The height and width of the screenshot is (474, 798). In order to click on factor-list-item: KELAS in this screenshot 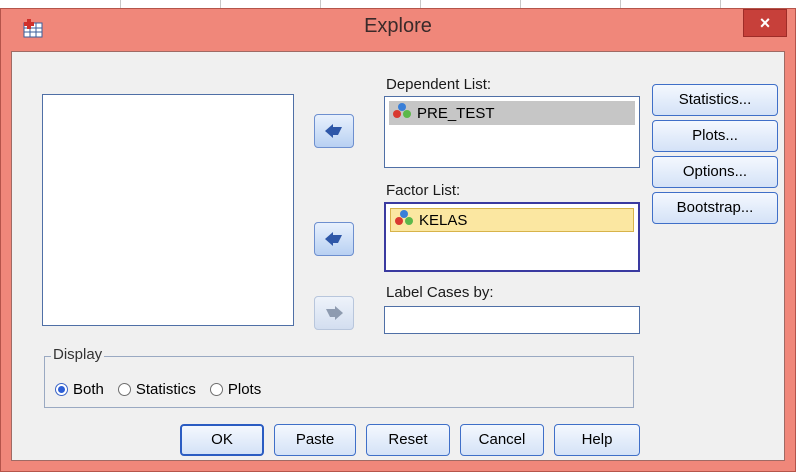, I will do `click(512, 220)`.